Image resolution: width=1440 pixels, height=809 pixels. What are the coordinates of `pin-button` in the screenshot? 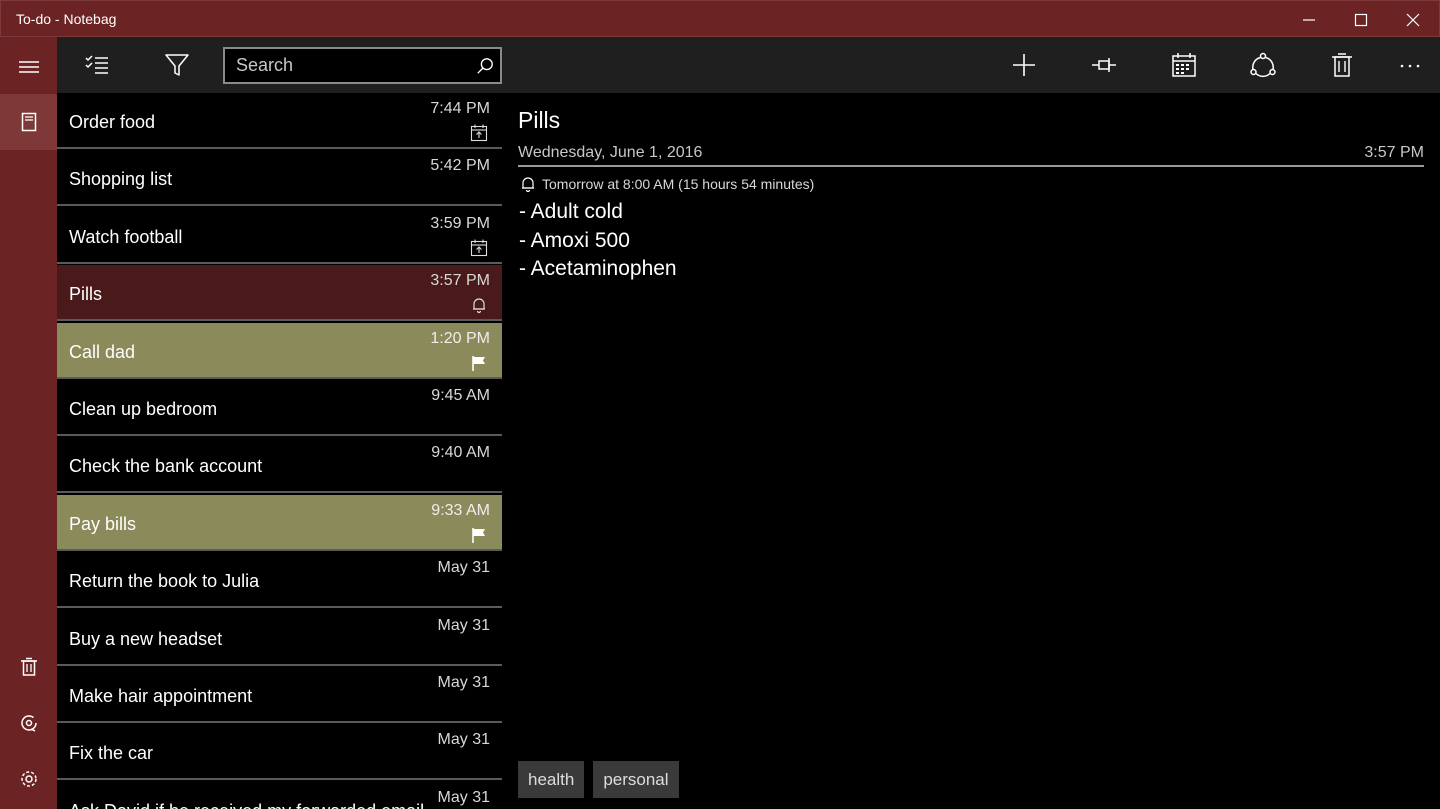 It's located at (1104, 65).